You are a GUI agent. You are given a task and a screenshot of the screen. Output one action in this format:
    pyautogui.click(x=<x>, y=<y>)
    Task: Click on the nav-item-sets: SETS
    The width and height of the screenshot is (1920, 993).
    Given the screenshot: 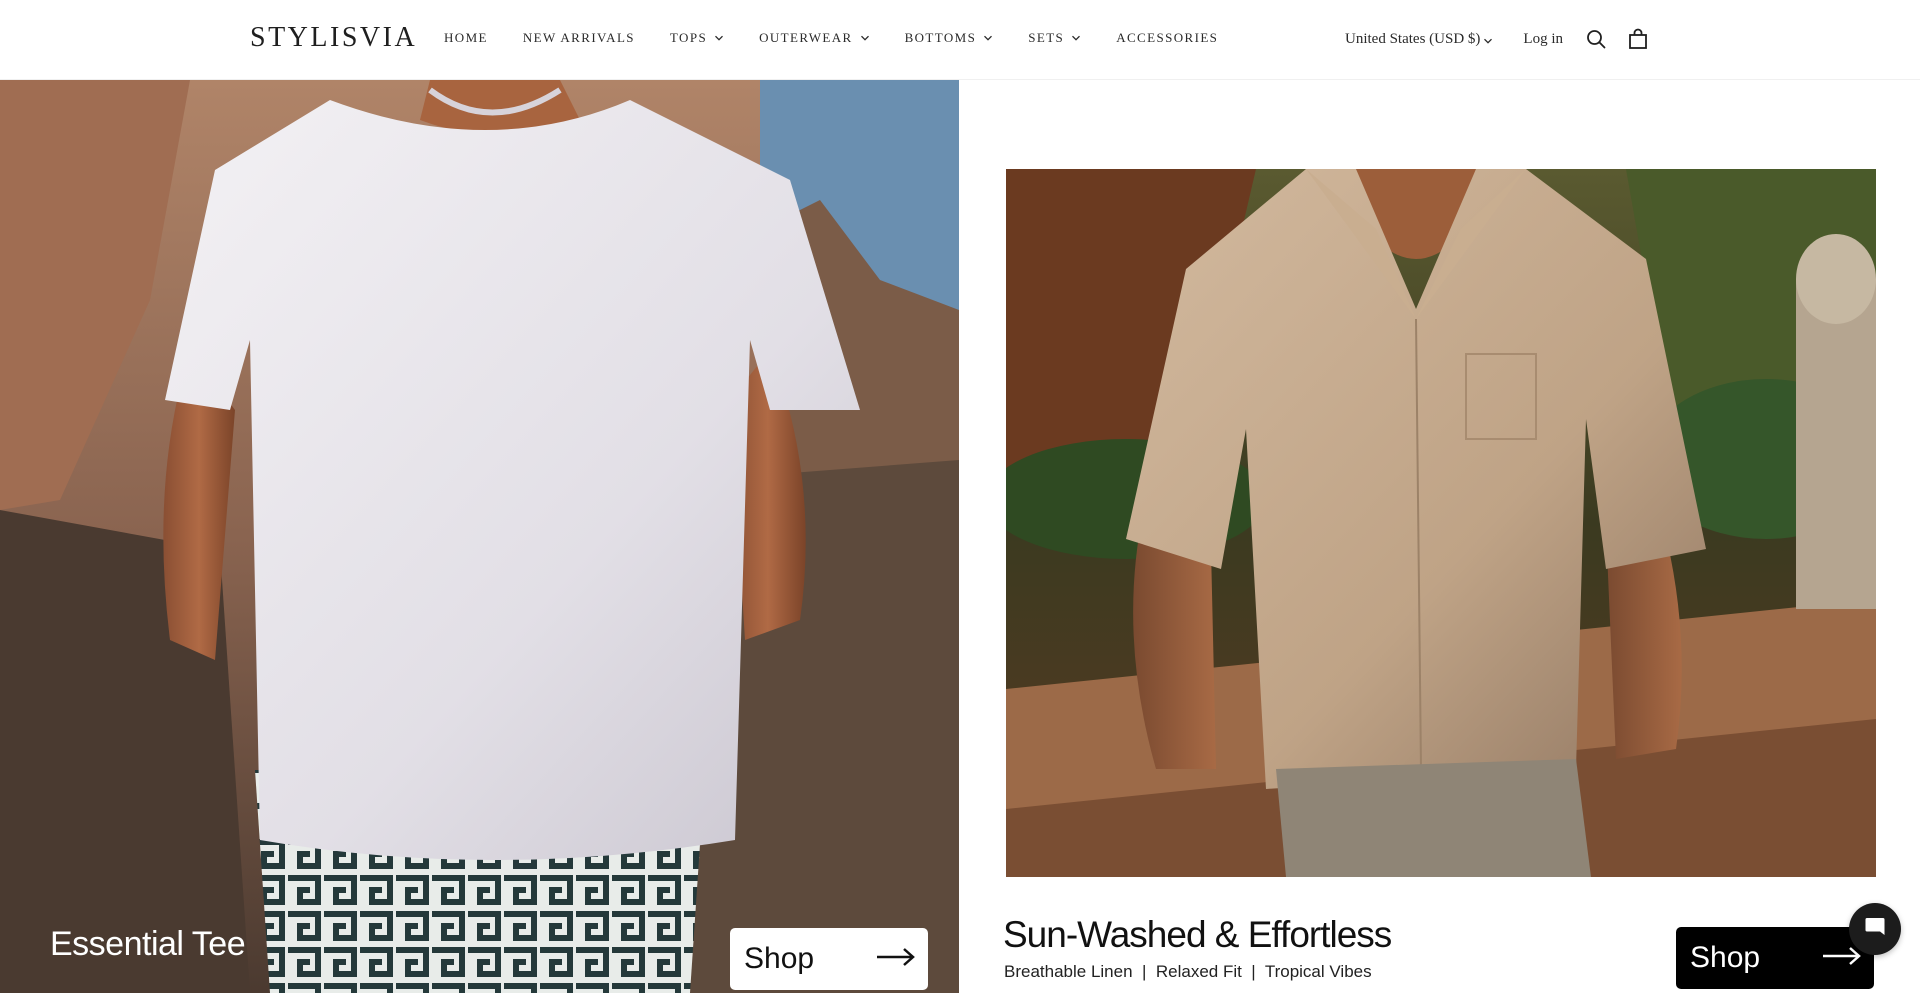 What is the action you would take?
    pyautogui.click(x=1054, y=38)
    